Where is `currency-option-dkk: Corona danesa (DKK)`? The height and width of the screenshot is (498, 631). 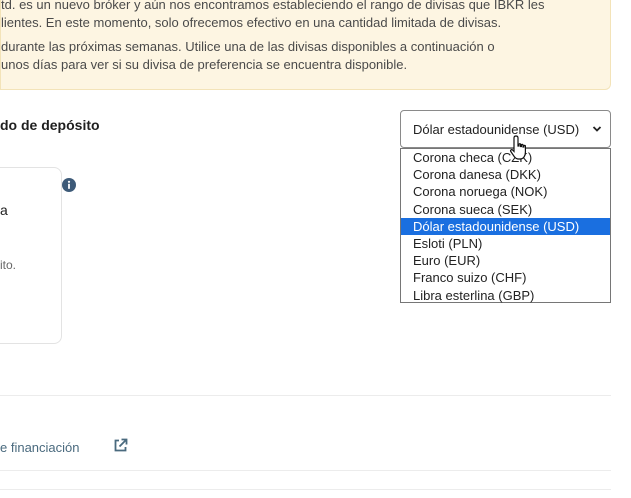 currency-option-dkk: Corona danesa (DKK) is located at coordinates (505, 174).